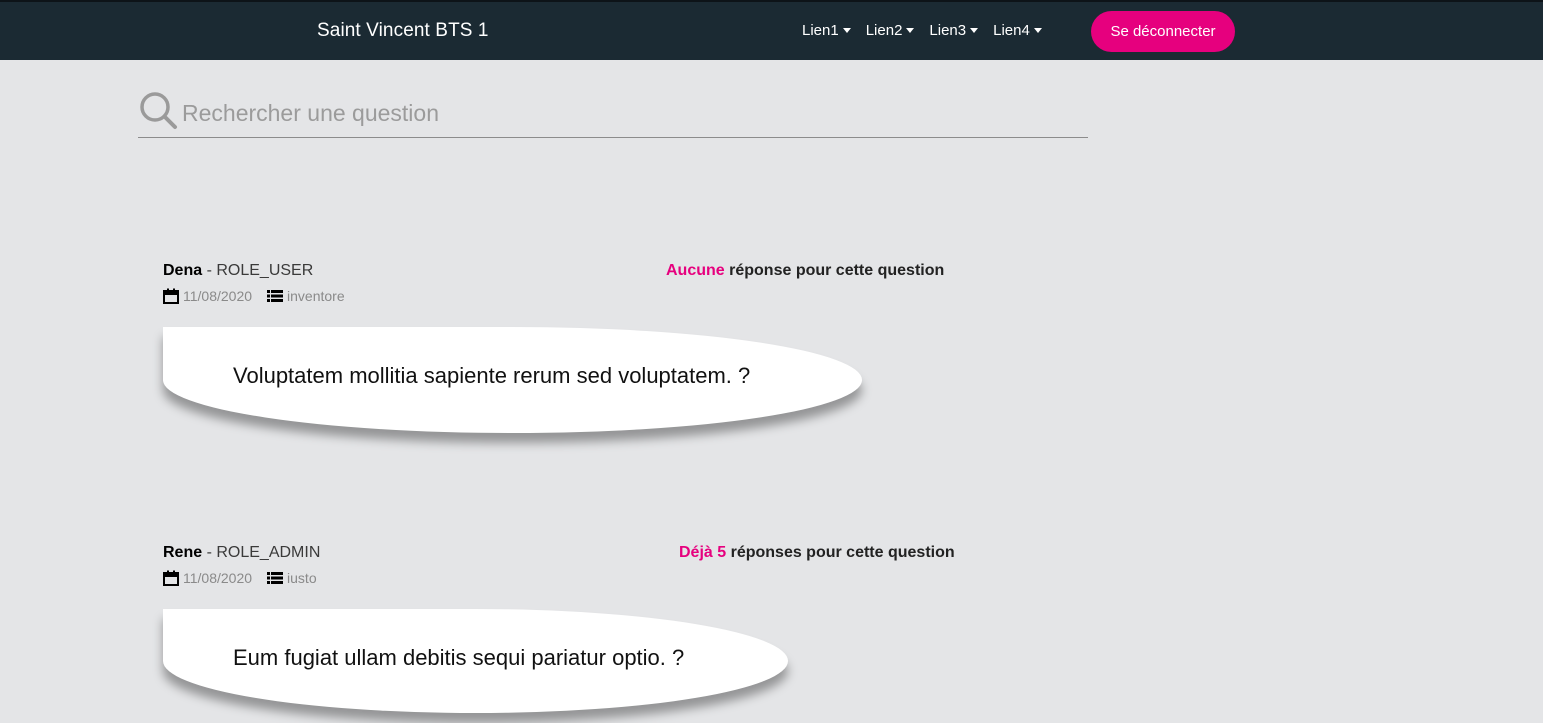  Describe the element at coordinates (1011, 30) in the screenshot. I see `nav-link-label: Lien4` at that location.